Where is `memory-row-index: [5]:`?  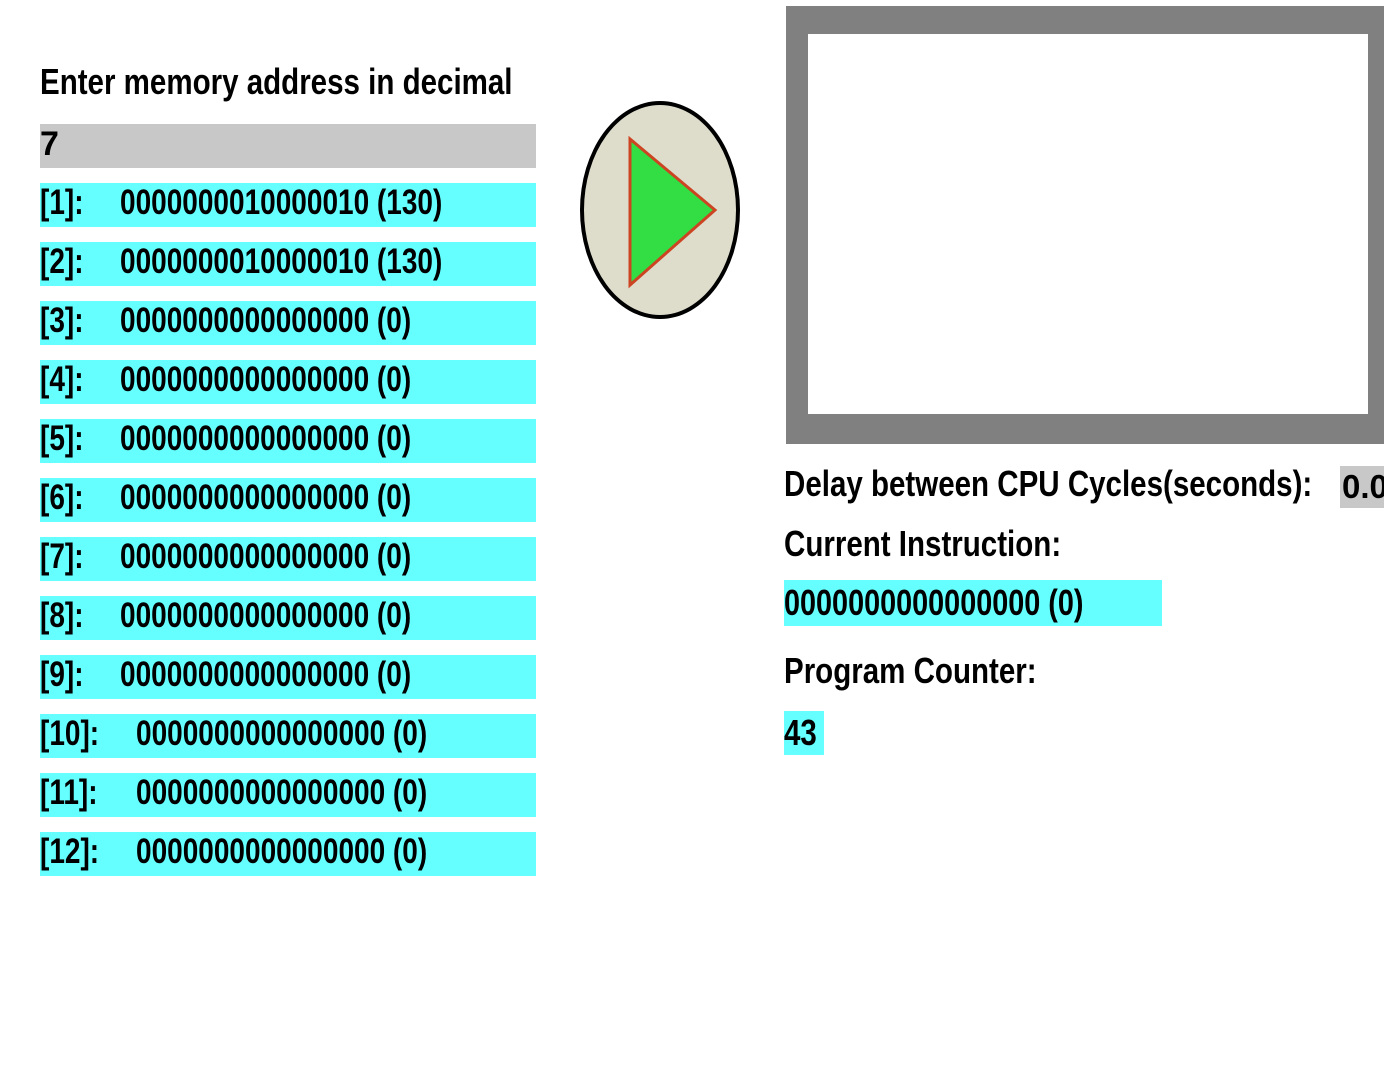
memory-row-index: [5]: is located at coordinates (62, 438).